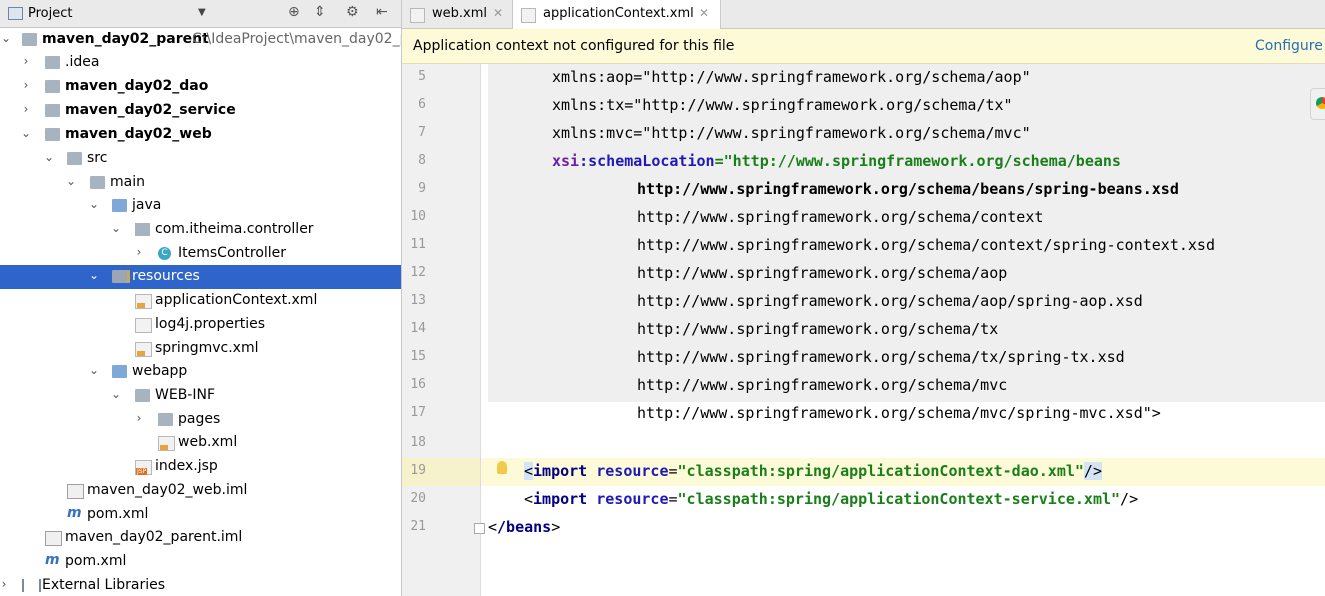 This screenshot has height=596, width=1325. I want to click on tree-item-service: › maven_day02_service, so click(200, 111).